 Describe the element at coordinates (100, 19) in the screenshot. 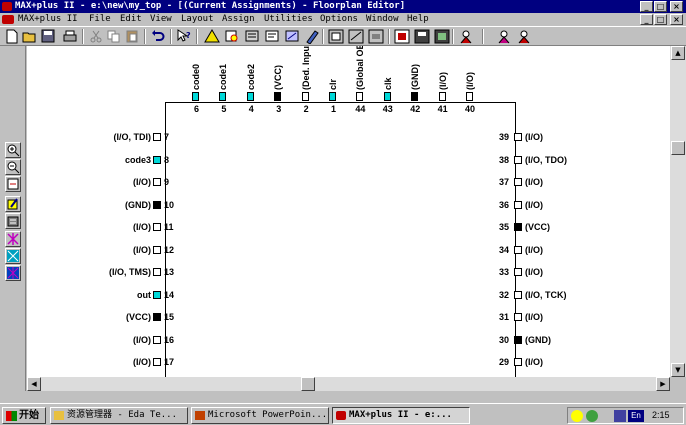

I see `menu-file: File` at that location.